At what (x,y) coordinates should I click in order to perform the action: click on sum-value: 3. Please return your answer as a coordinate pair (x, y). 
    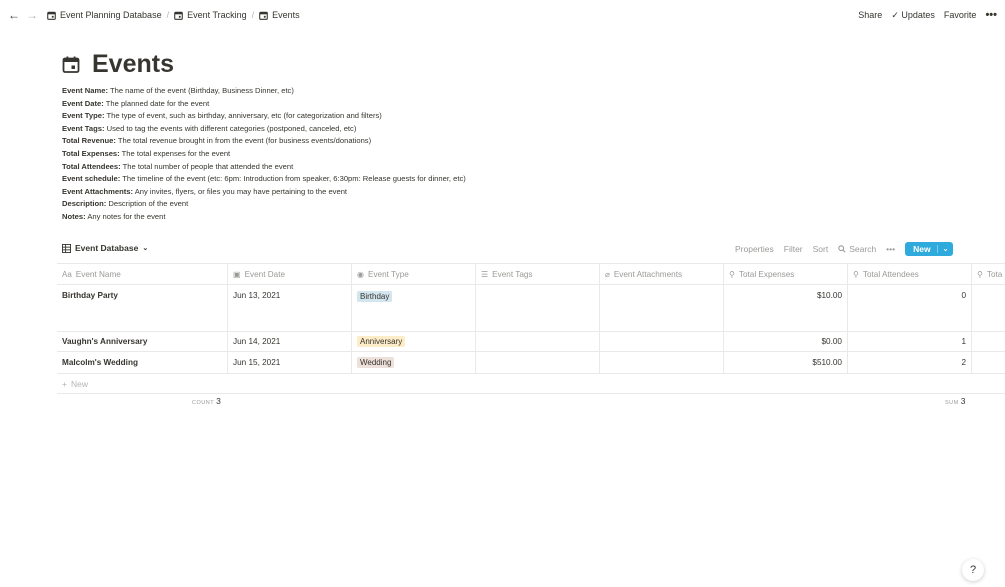
    Looking at the image, I should click on (963, 401).